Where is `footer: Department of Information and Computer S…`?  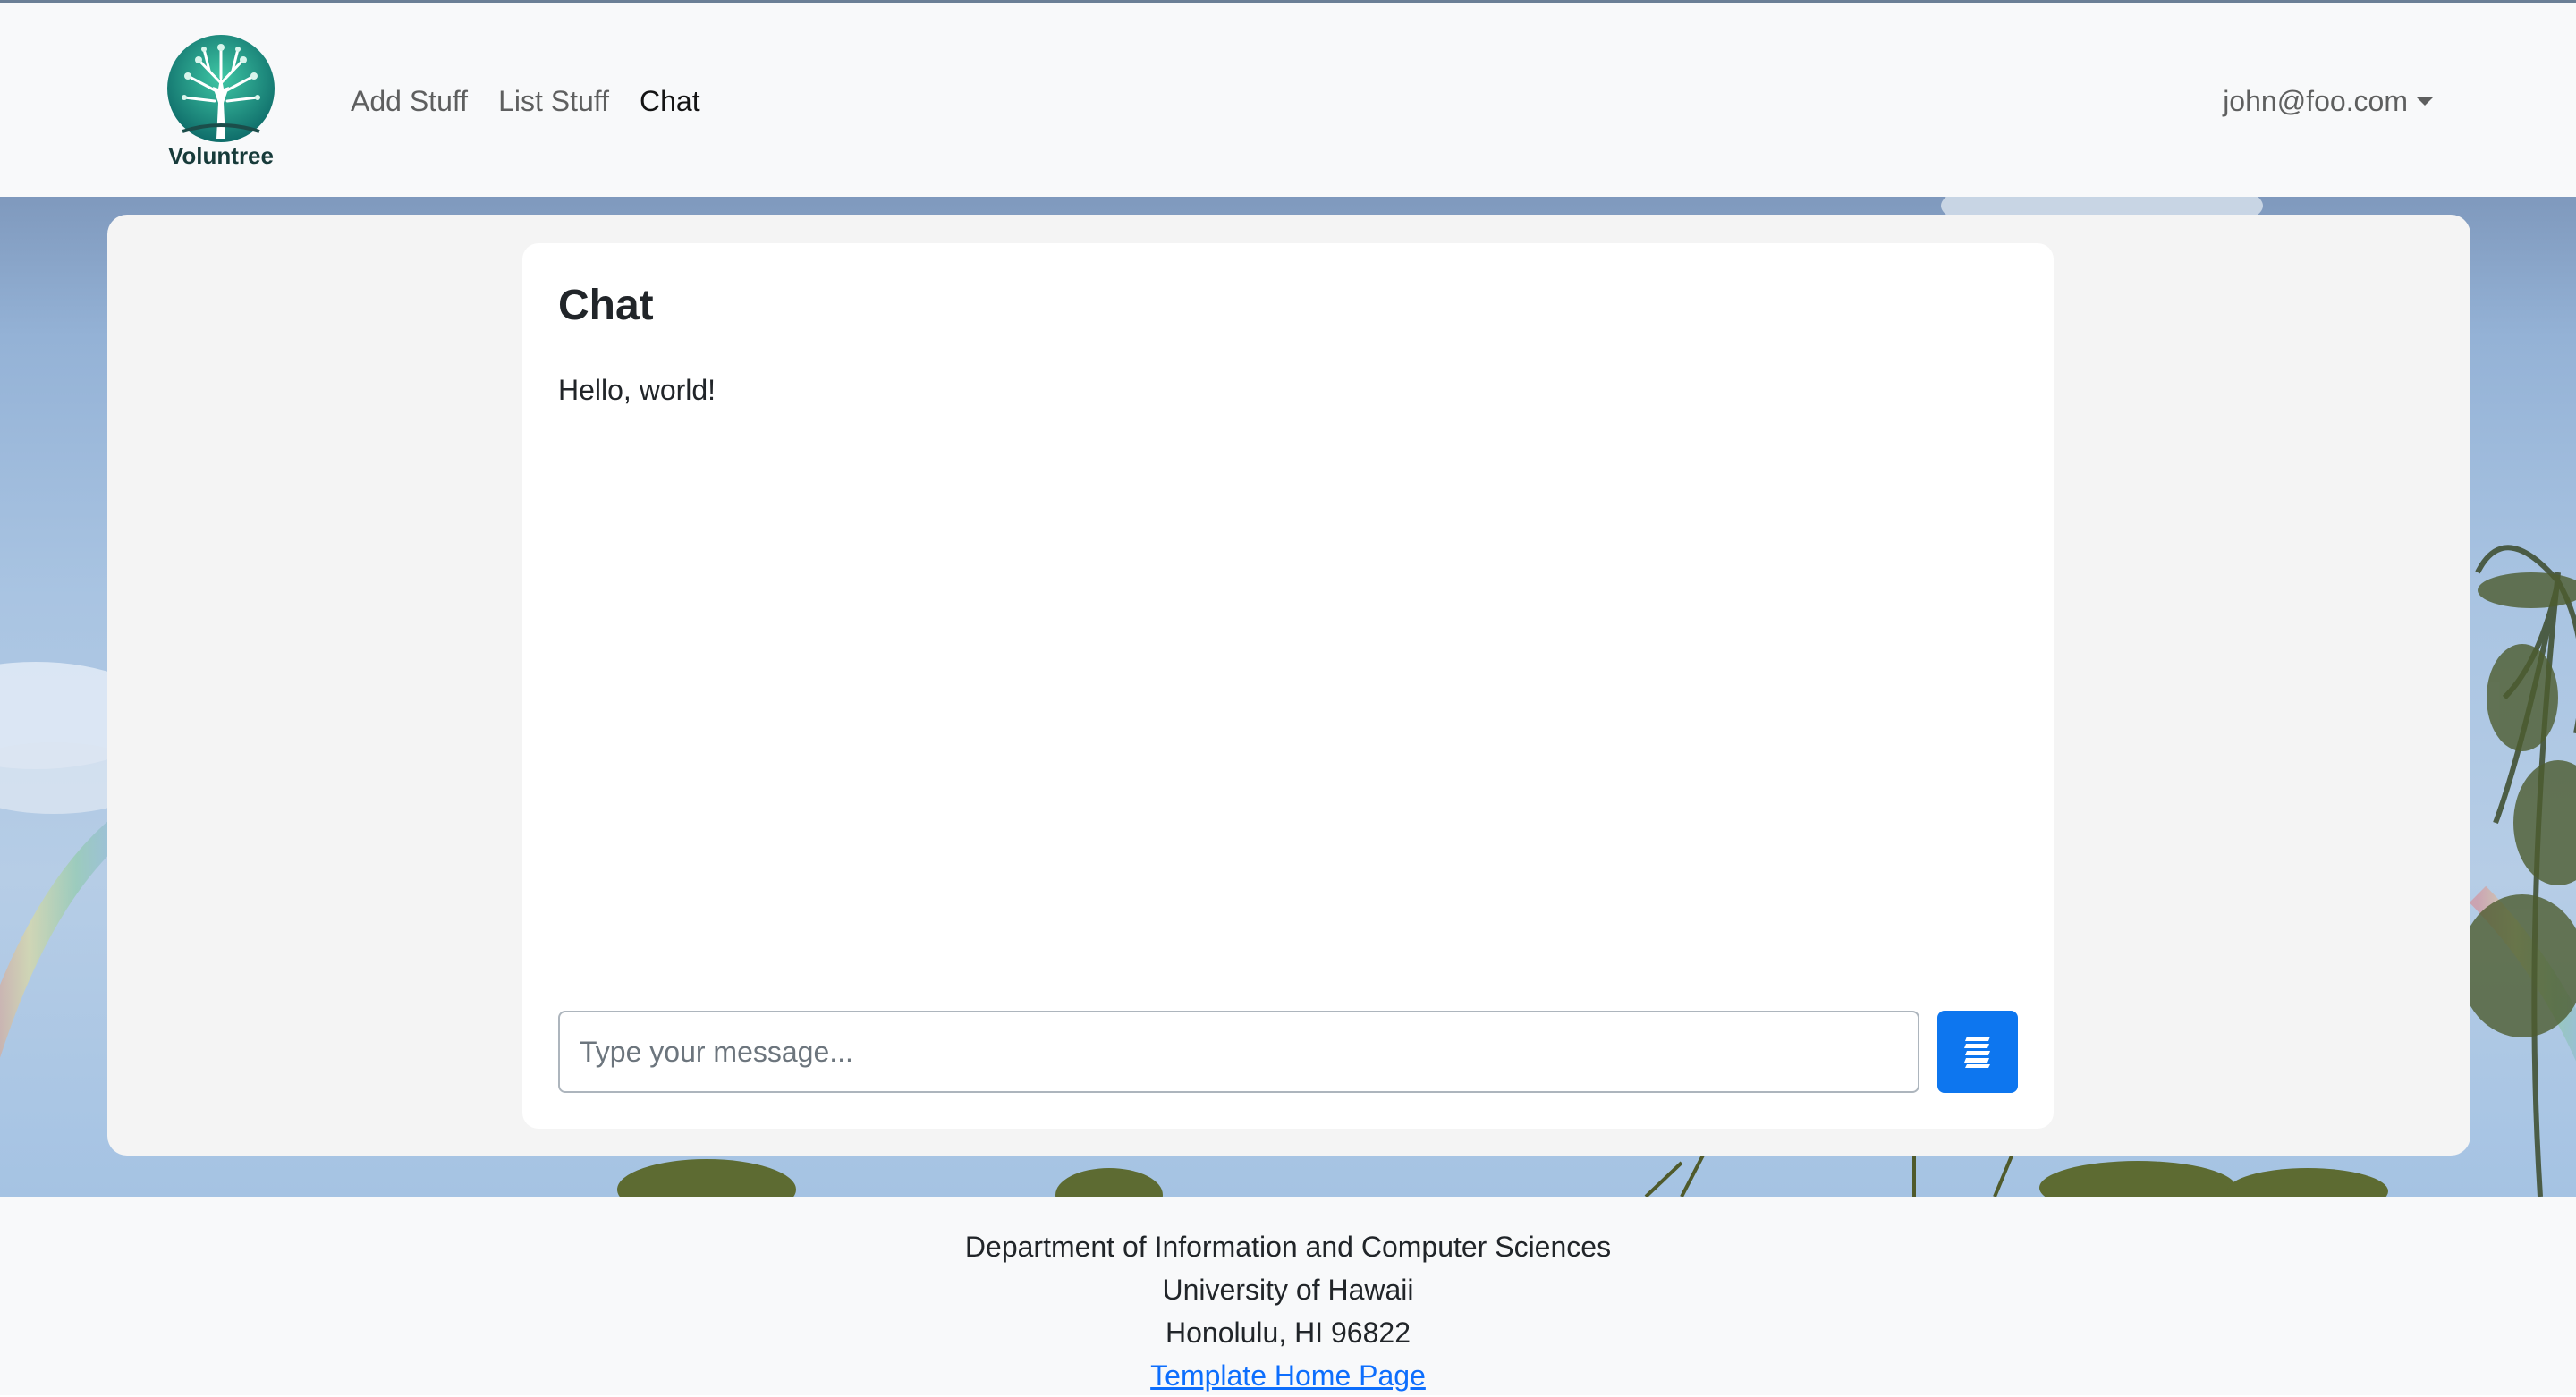 footer: Department of Information and Computer S… is located at coordinates (1288, 1296).